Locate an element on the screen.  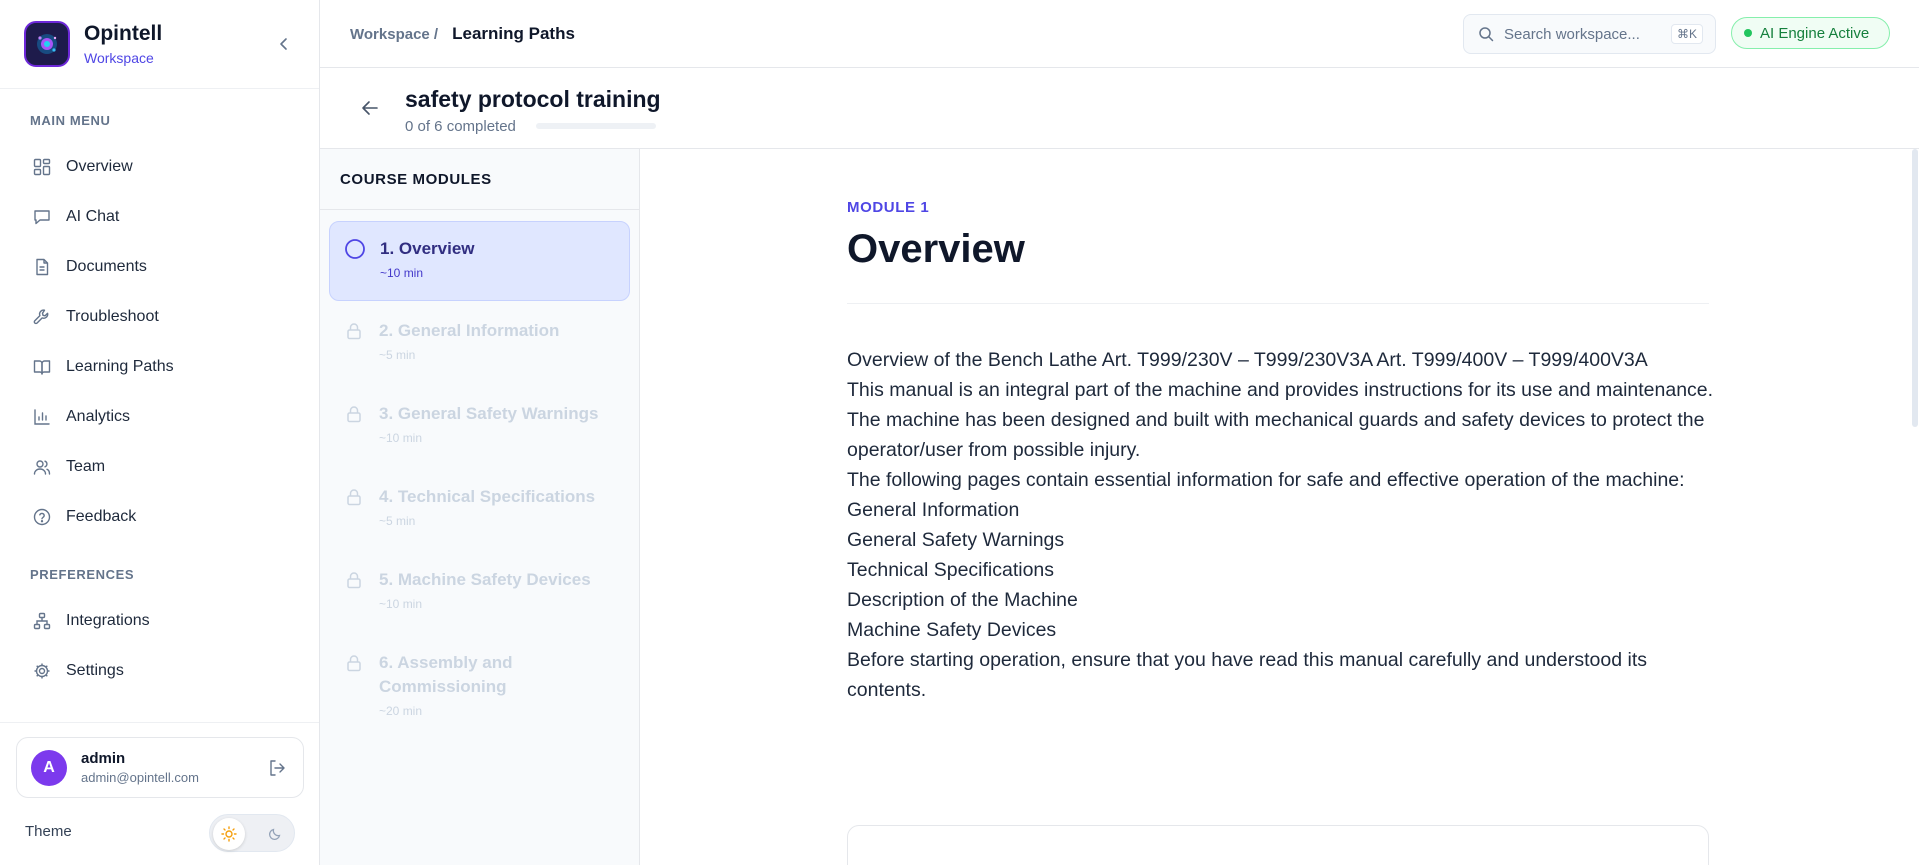
module-title: 6. Assembly and Commissioning is located at coordinates (446, 674).